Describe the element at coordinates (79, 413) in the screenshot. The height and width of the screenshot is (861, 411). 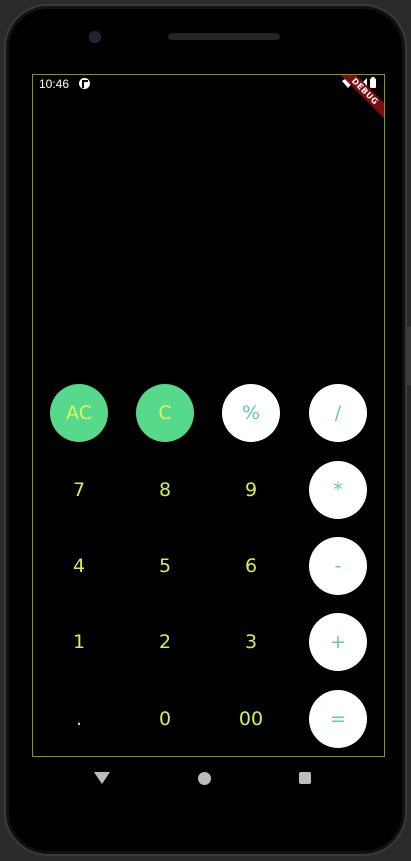
I see `all-clear-button: AC` at that location.